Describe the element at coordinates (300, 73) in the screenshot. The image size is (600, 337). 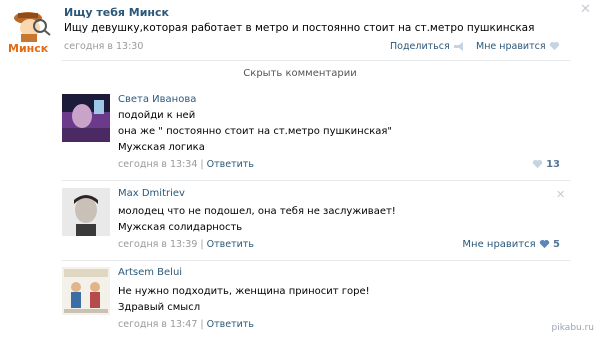
I see `hide-comments-link: Скрыть комментарии` at that location.